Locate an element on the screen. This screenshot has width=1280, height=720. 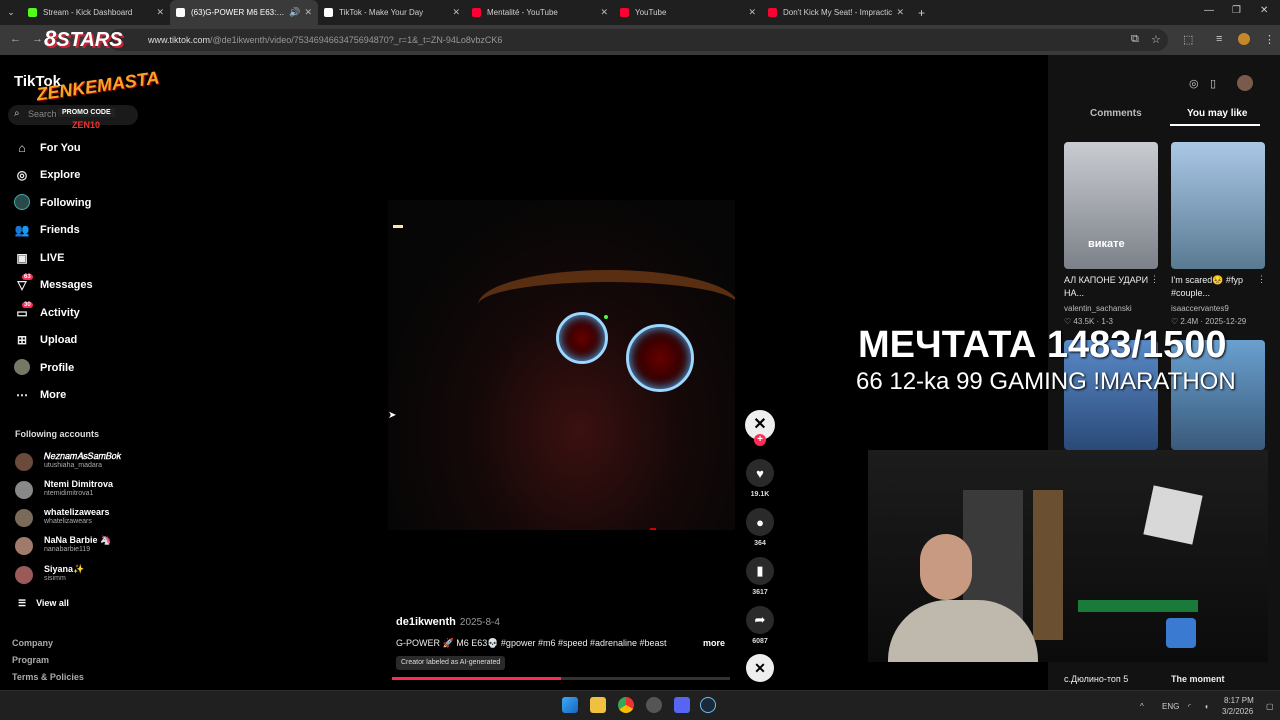
recommended-video-thumbnail: викате is located at coordinates (1111, 205).